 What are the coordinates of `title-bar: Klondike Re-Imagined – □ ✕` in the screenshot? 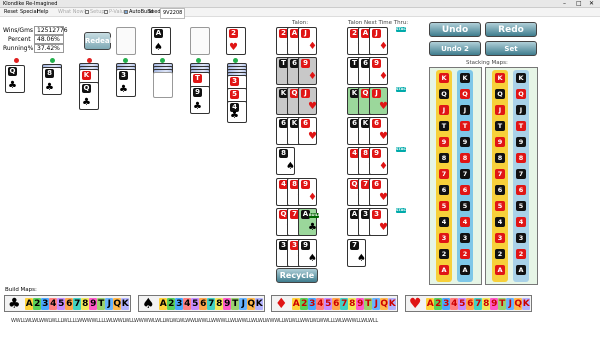 It's located at (300, 4).